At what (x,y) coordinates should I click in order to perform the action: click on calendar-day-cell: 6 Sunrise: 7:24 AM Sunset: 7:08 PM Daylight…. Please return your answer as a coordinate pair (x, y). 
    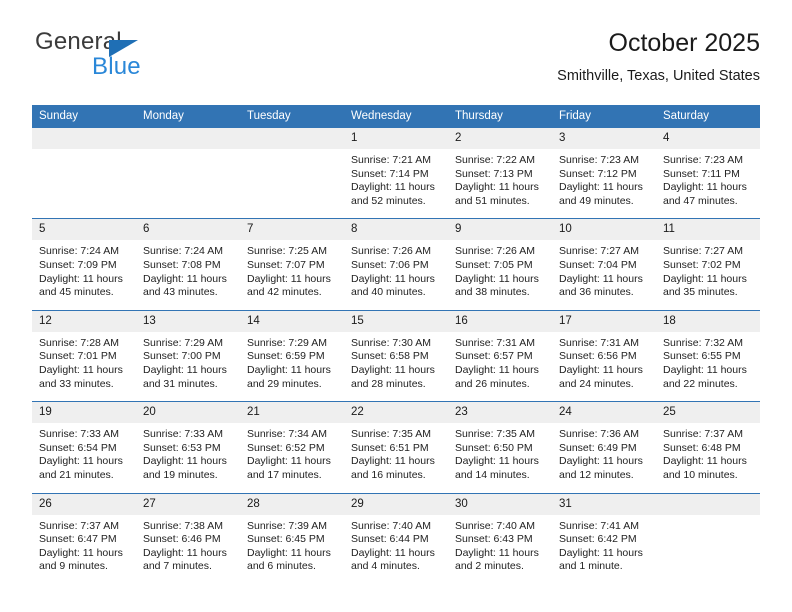
    Looking at the image, I should click on (188, 264).